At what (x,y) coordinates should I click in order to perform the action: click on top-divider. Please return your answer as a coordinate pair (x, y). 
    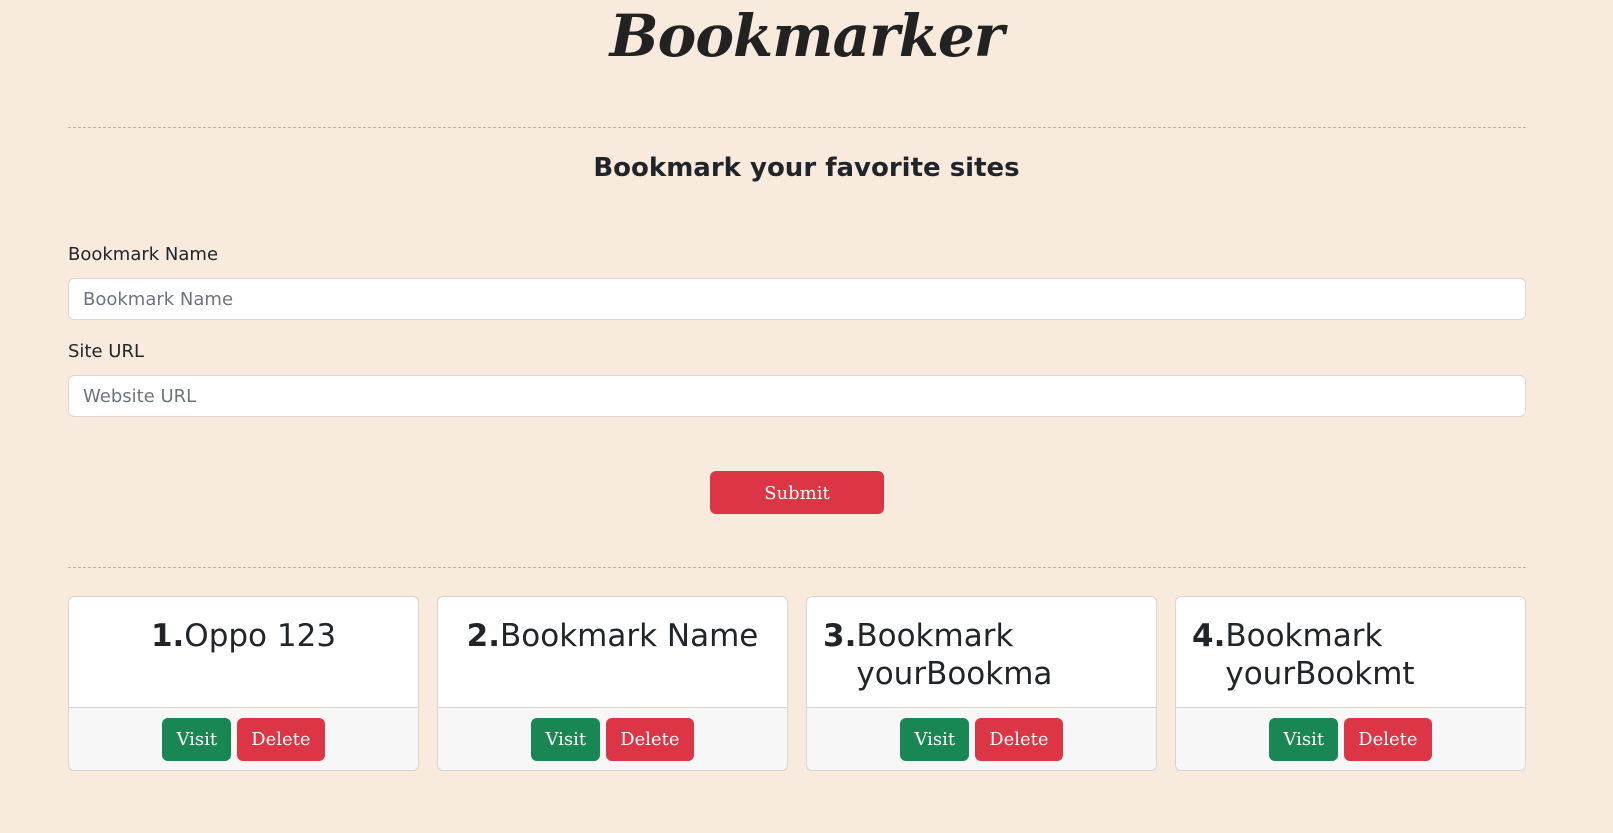
    Looking at the image, I should click on (797, 127).